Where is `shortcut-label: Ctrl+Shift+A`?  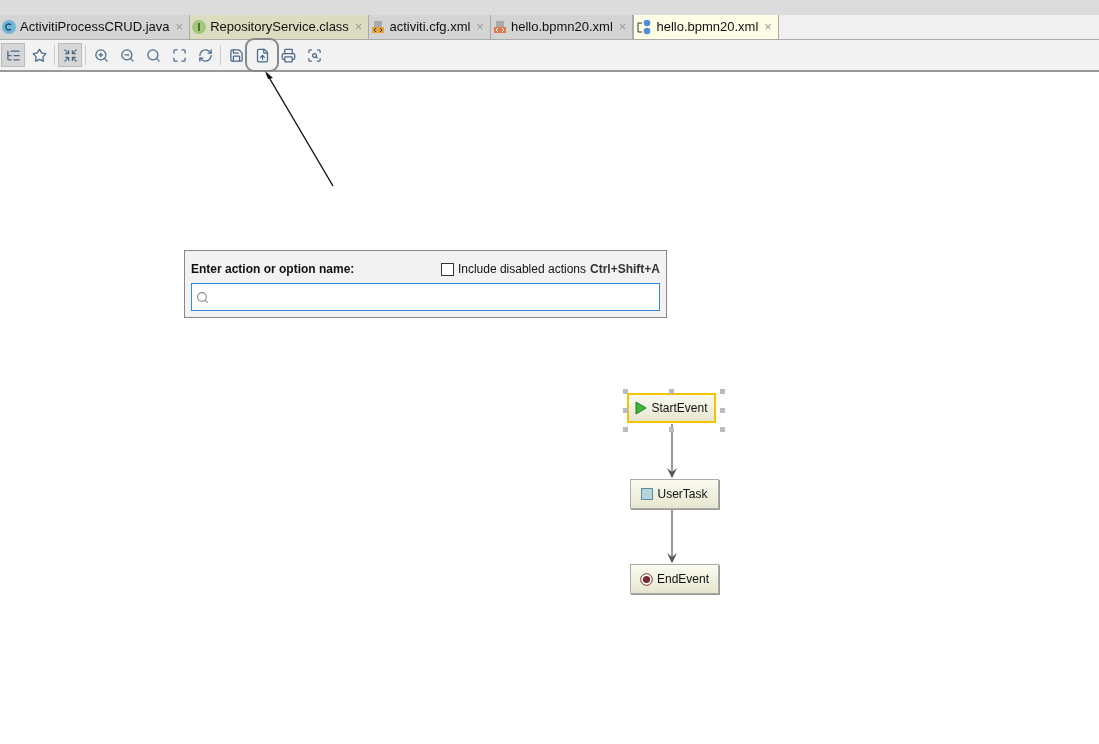
shortcut-label: Ctrl+Shift+A is located at coordinates (625, 269).